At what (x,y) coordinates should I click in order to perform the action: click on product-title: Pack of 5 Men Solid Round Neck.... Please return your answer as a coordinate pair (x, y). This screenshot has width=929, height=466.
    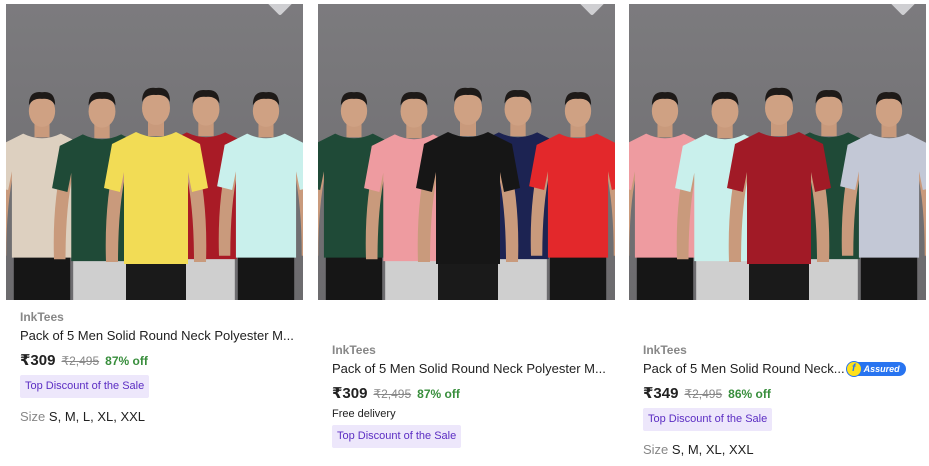
    Looking at the image, I should click on (744, 369).